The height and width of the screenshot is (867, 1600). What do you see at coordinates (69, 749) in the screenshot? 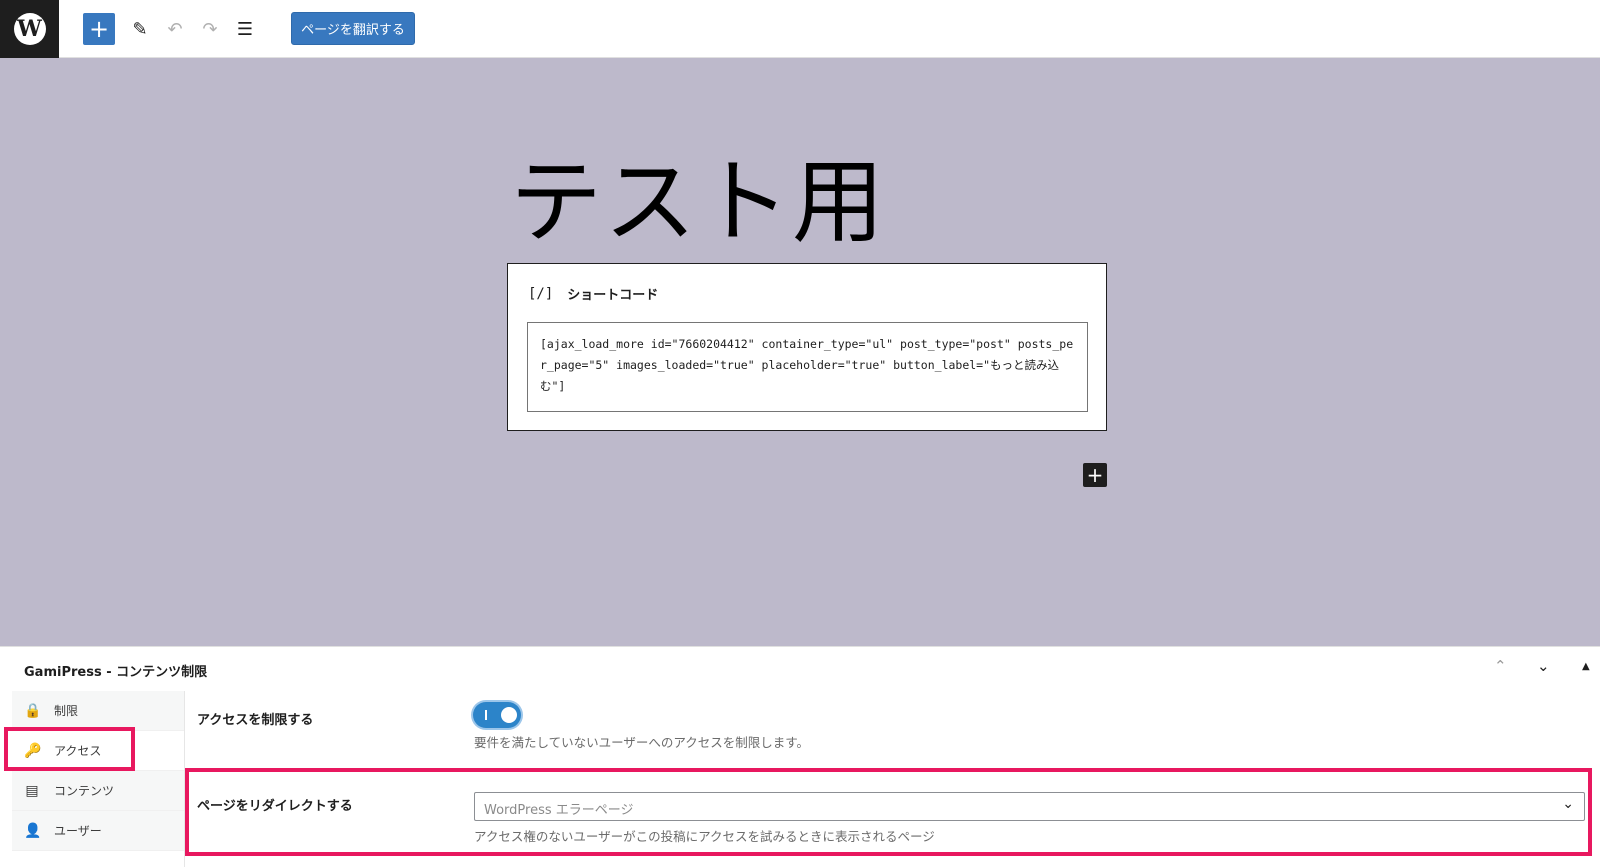
I see `highlight-box-access-tab` at bounding box center [69, 749].